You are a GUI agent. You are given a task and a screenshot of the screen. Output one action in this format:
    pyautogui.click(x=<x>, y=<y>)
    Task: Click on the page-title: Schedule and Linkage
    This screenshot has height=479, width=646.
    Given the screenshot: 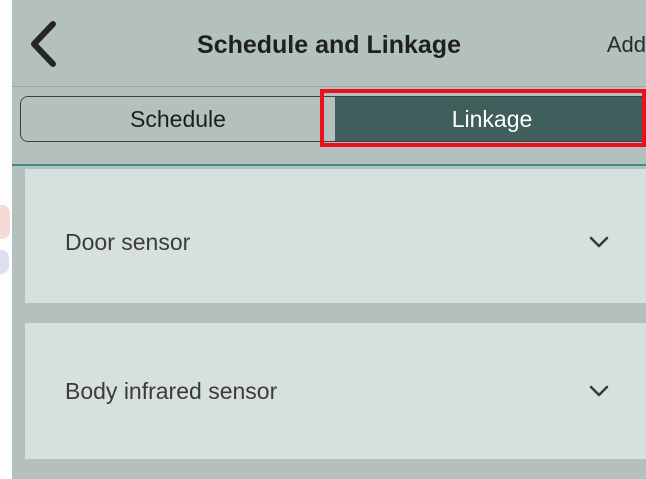 What is the action you would take?
    pyautogui.click(x=329, y=45)
    